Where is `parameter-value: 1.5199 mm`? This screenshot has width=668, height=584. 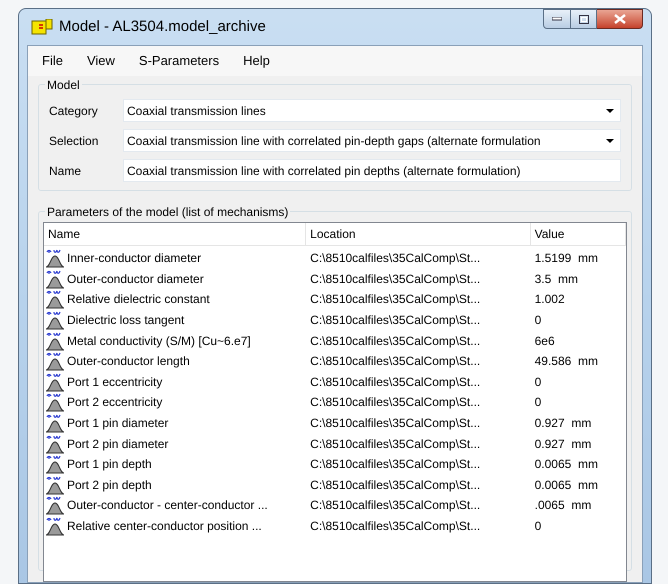 parameter-value: 1.5199 mm is located at coordinates (566, 258).